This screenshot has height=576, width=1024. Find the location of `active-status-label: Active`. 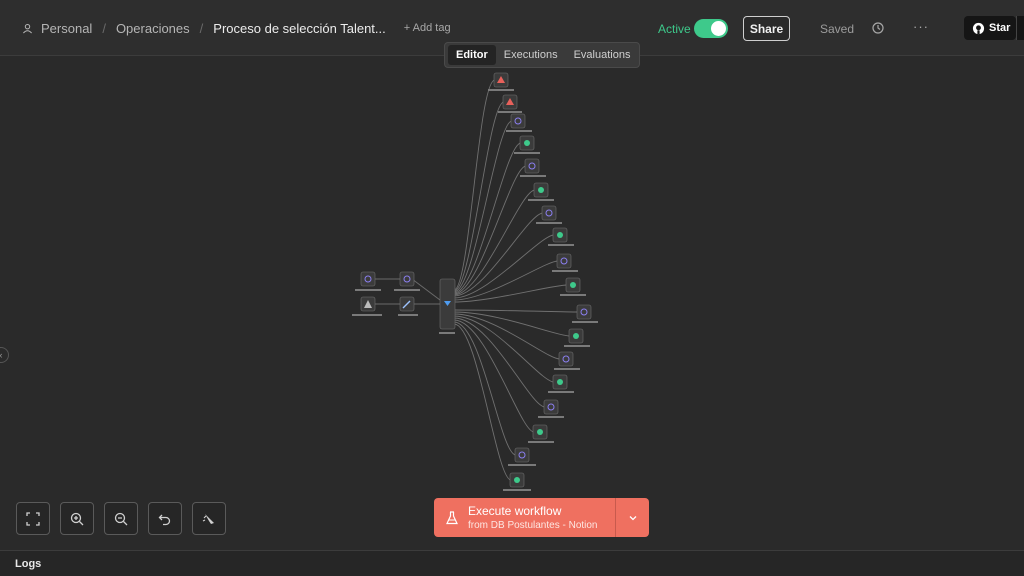

active-status-label: Active is located at coordinates (674, 29).